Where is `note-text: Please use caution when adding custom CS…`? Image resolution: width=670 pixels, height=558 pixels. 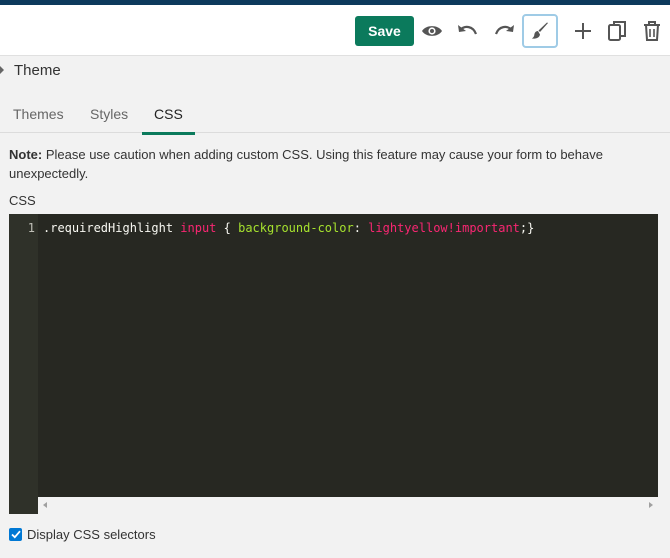 note-text: Please use caution when adding custom CS… is located at coordinates (306, 164).